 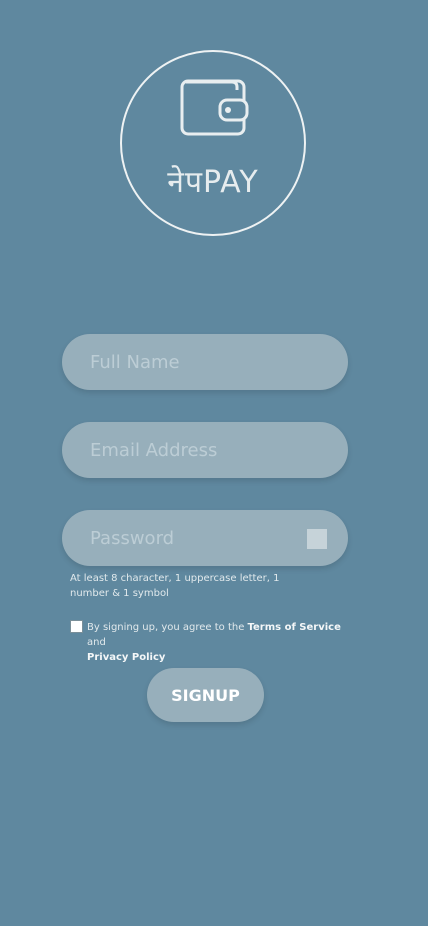 What do you see at coordinates (167, 627) in the screenshot?
I see `agree-prefix: By signing up, you agree to the` at bounding box center [167, 627].